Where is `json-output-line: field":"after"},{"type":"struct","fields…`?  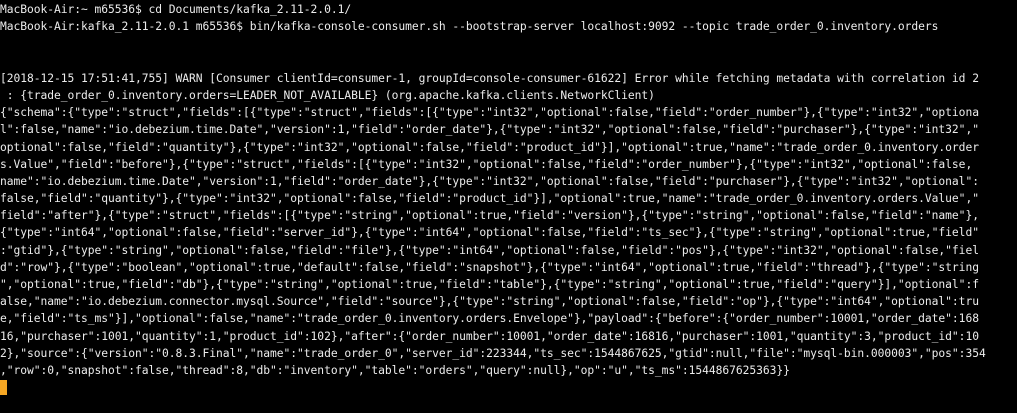
json-output-line: field":"after"},{"type":"struct","fields… is located at coordinates (489, 216).